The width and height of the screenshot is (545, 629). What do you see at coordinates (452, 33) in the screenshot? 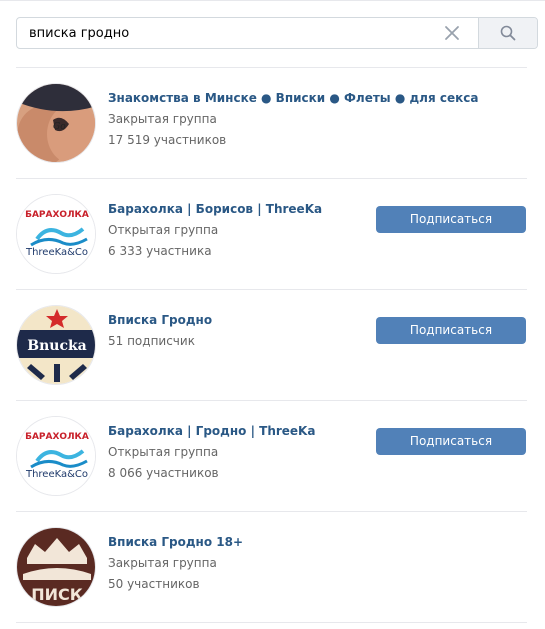
I see `clear-icon` at bounding box center [452, 33].